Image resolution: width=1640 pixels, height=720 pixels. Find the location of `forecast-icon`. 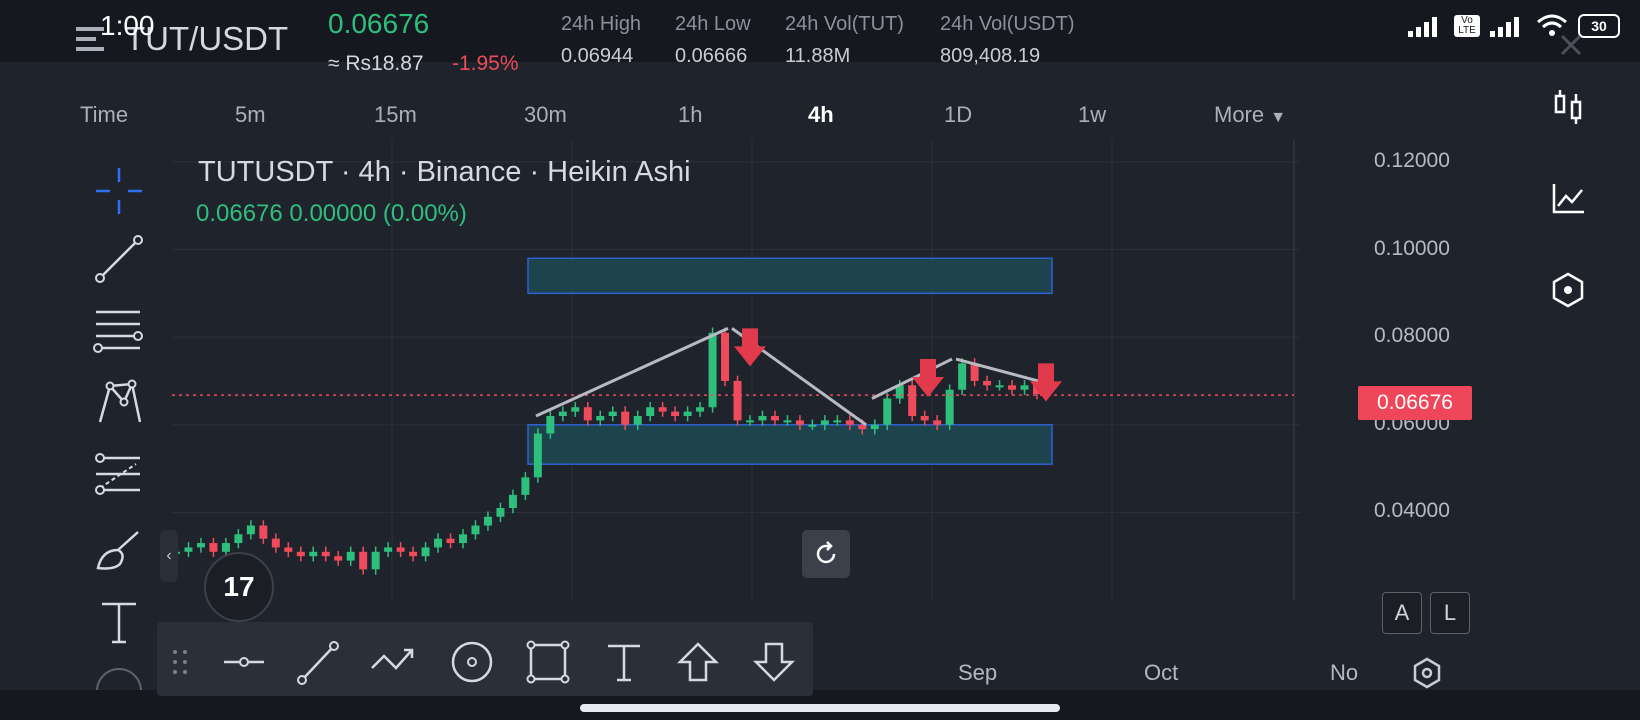

forecast-icon is located at coordinates (119, 475).